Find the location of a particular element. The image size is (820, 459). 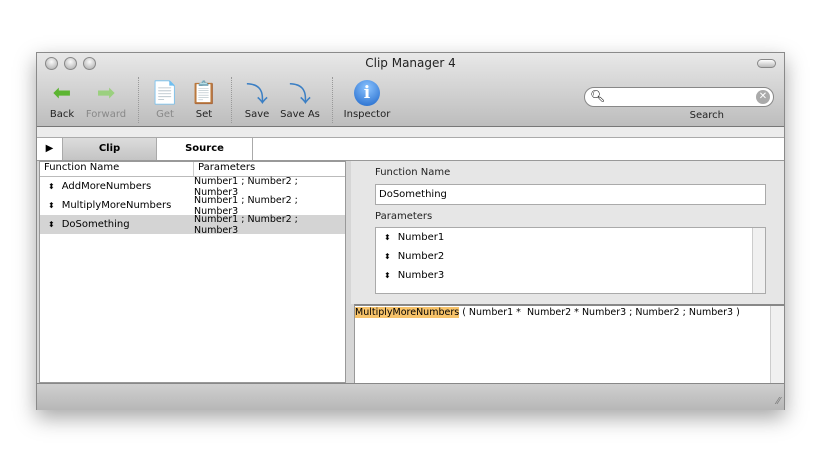

inspector-button: i Inspector is located at coordinates (367, 99).